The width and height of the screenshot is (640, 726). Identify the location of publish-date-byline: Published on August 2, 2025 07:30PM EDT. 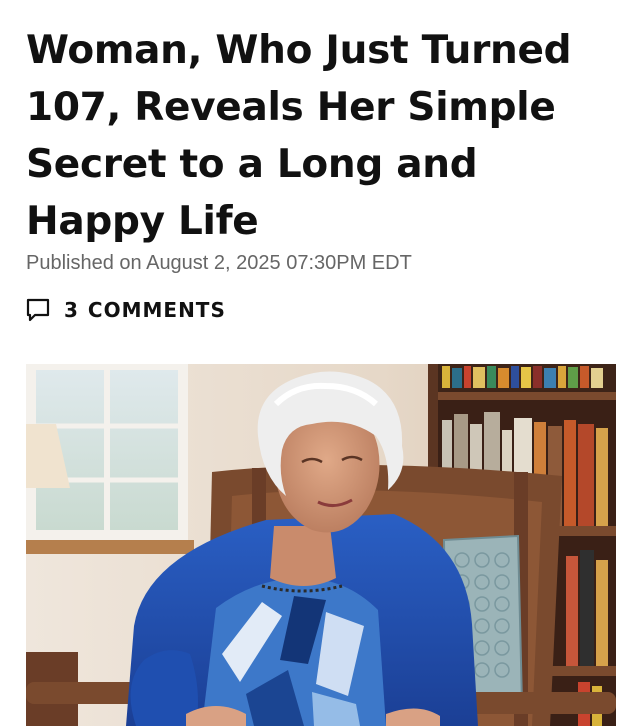
(219, 263).